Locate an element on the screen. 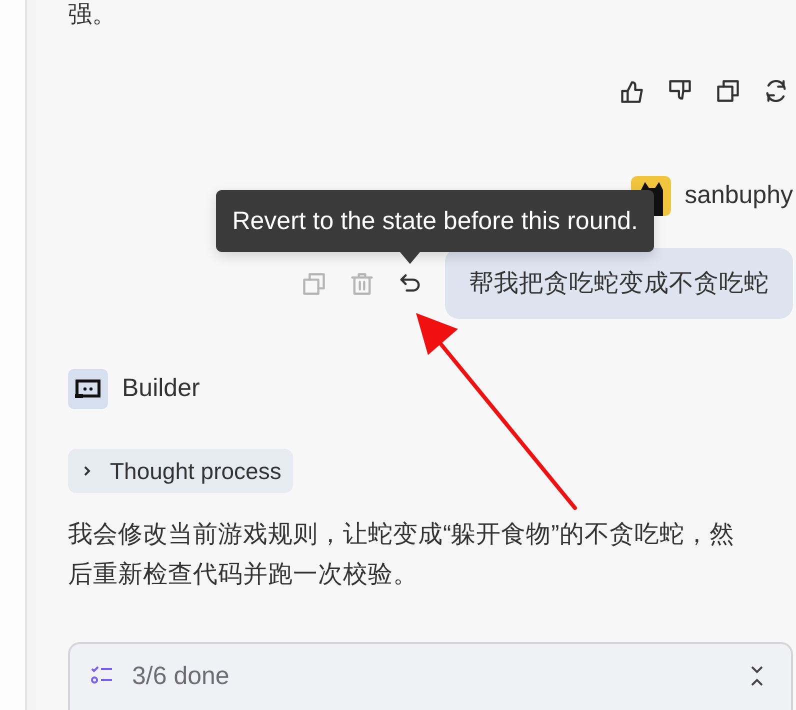  assistant-name: Builder is located at coordinates (161, 388).